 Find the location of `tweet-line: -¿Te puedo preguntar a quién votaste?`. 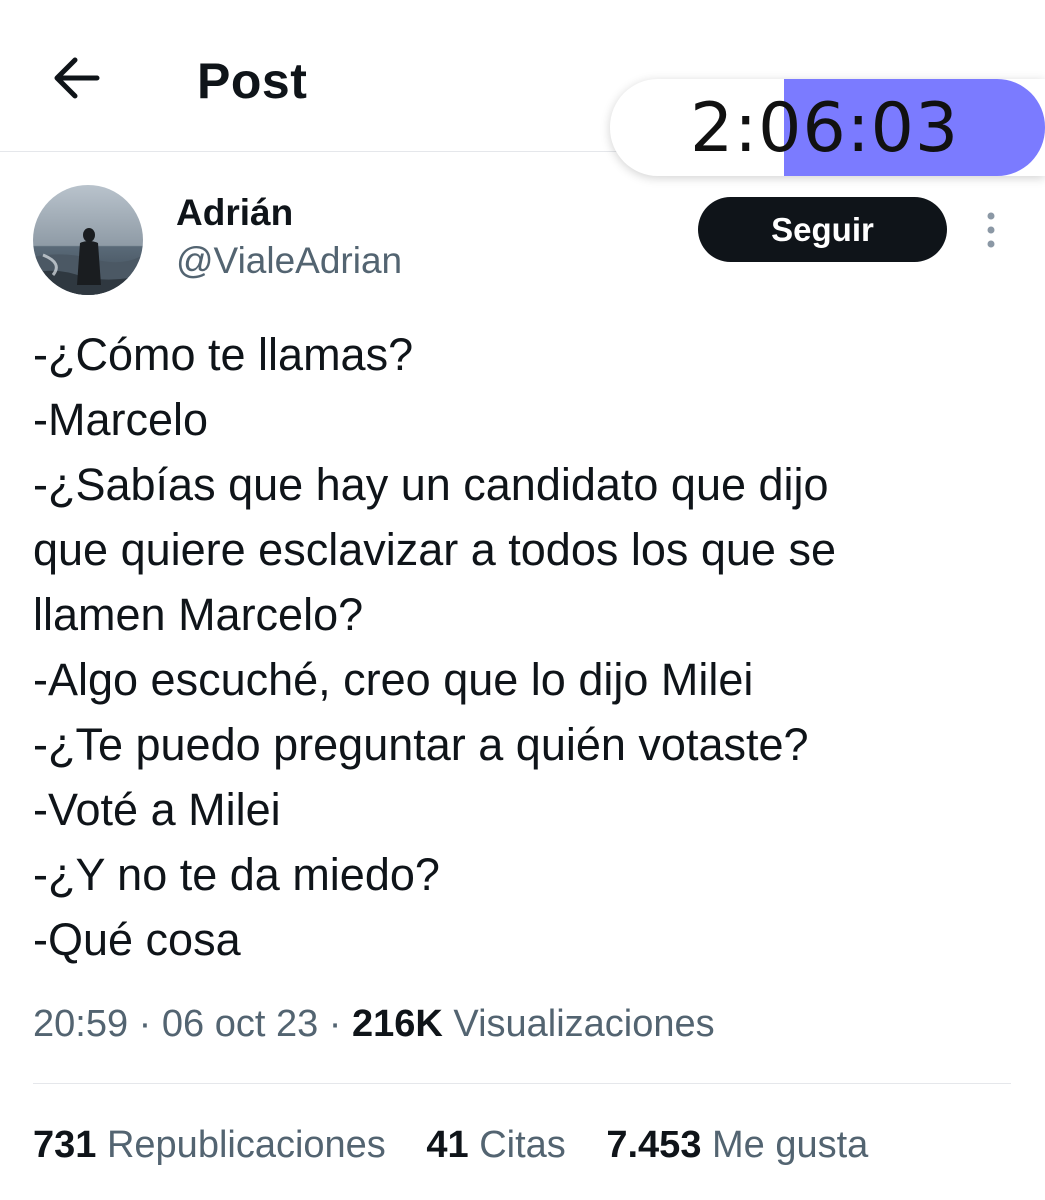

tweet-line: -¿Te puedo preguntar a quién votaste? is located at coordinates (421, 744).